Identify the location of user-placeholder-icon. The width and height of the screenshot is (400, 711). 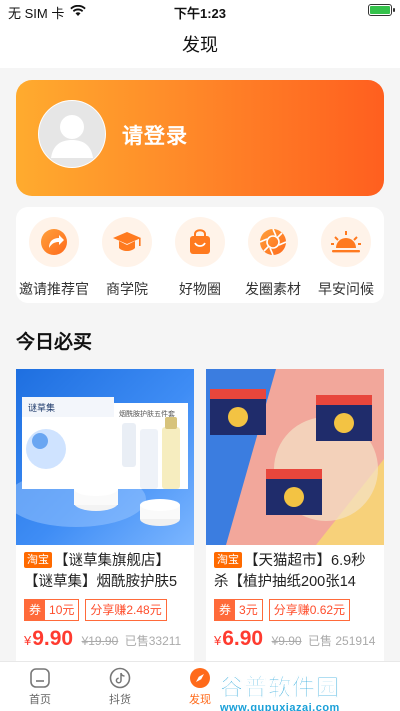
(72, 134).